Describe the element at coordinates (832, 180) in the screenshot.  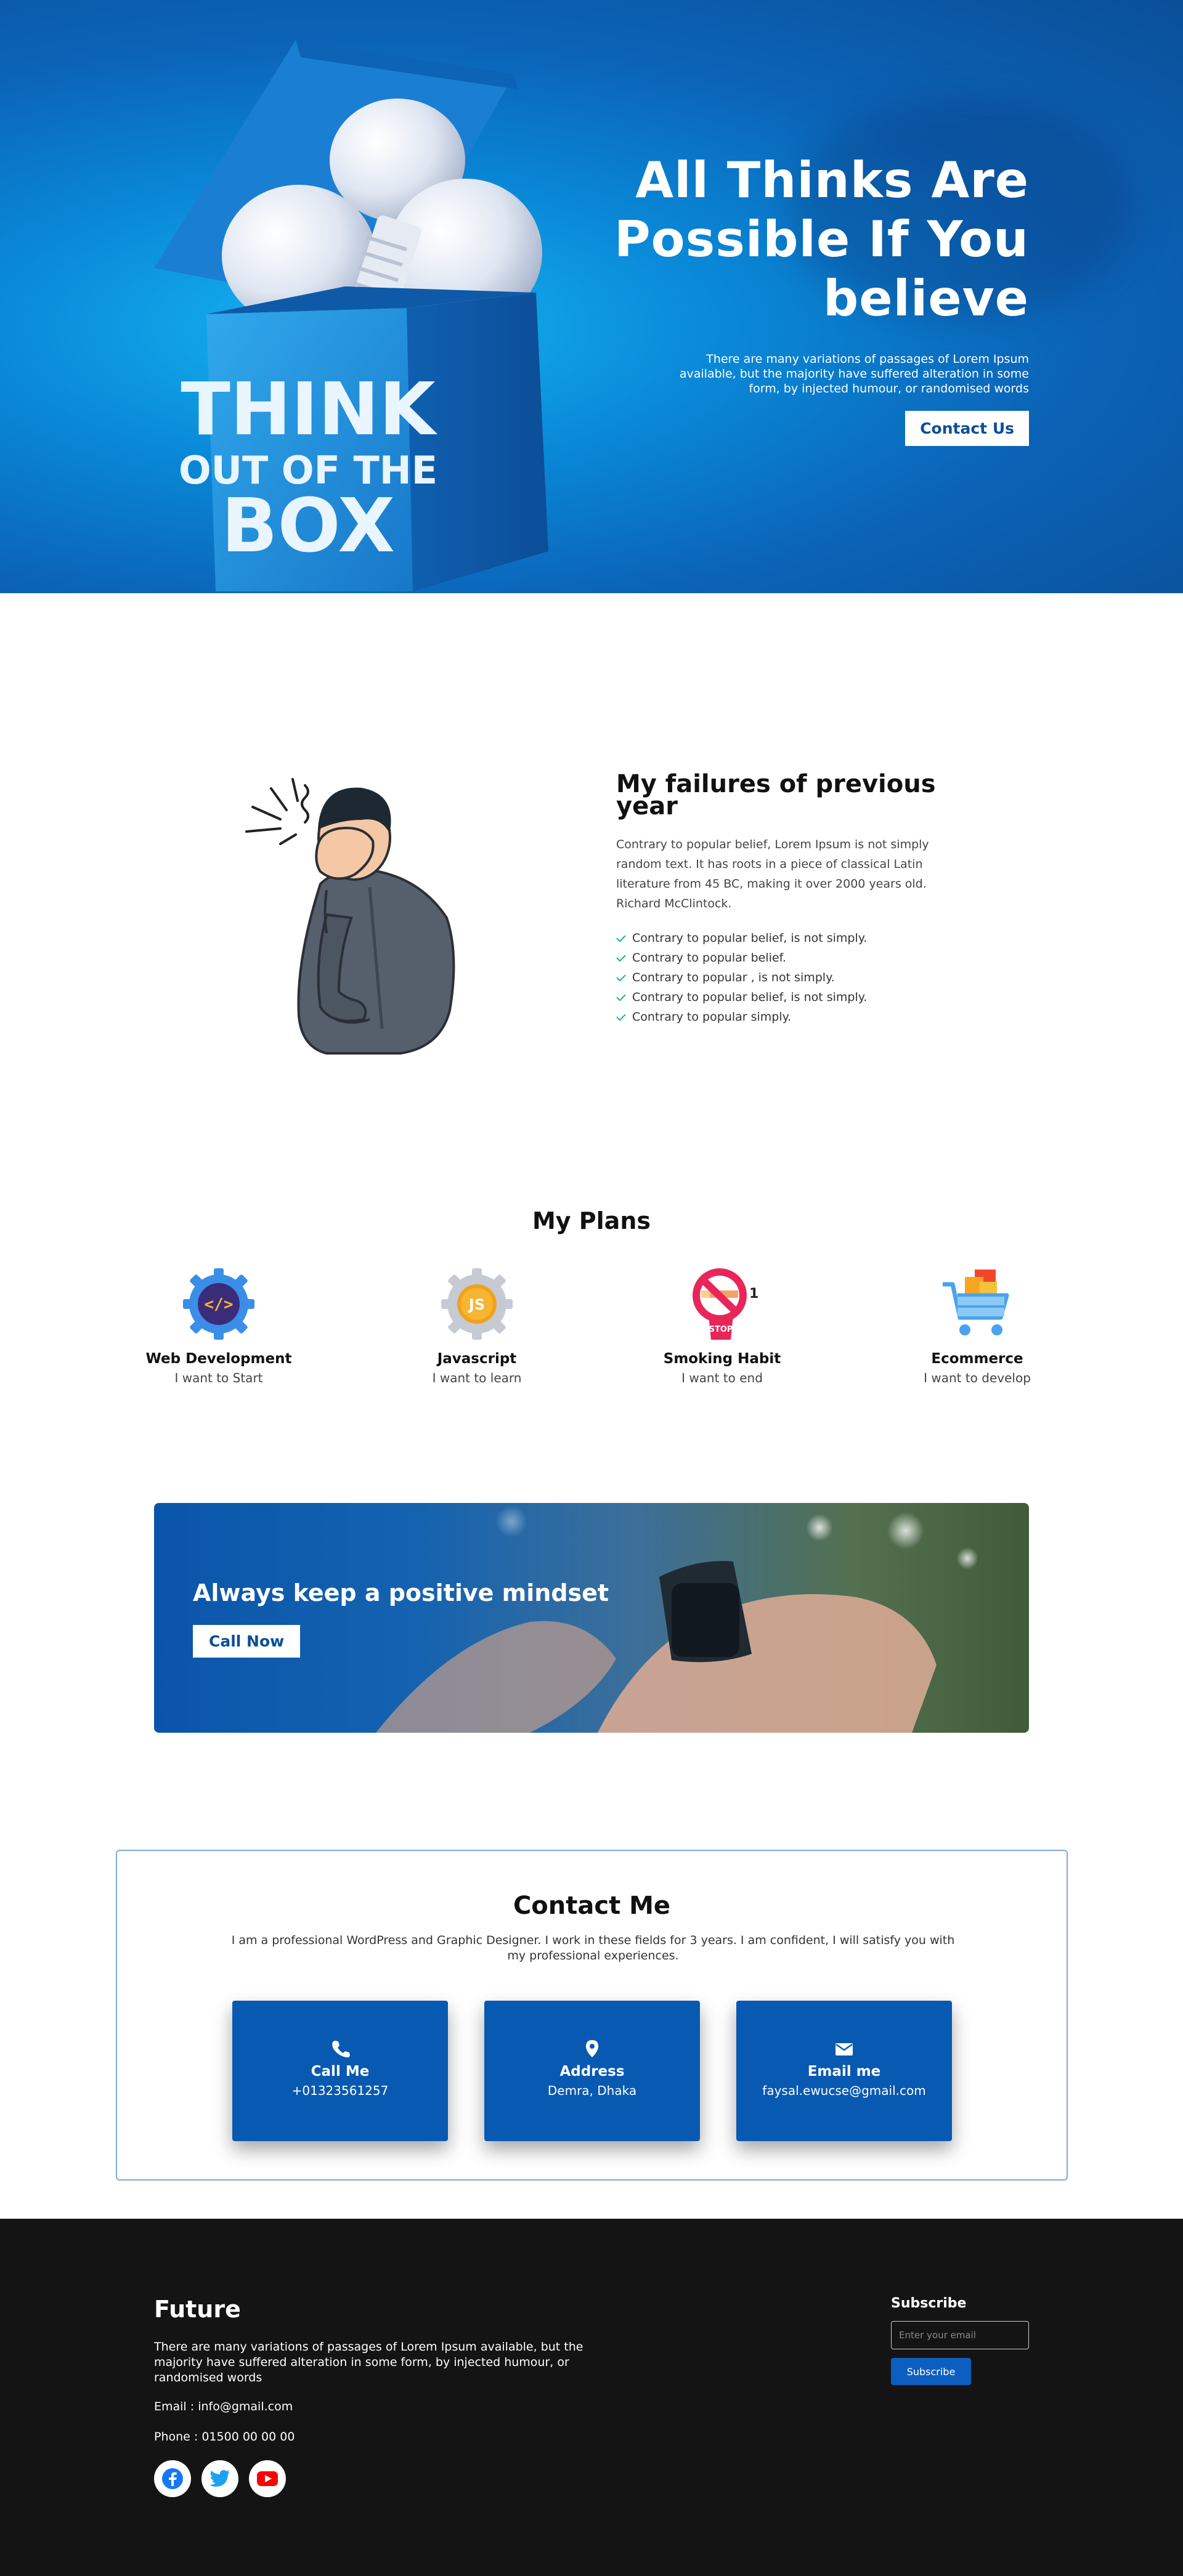
I see `hero-title-line: All Thinks Are` at that location.